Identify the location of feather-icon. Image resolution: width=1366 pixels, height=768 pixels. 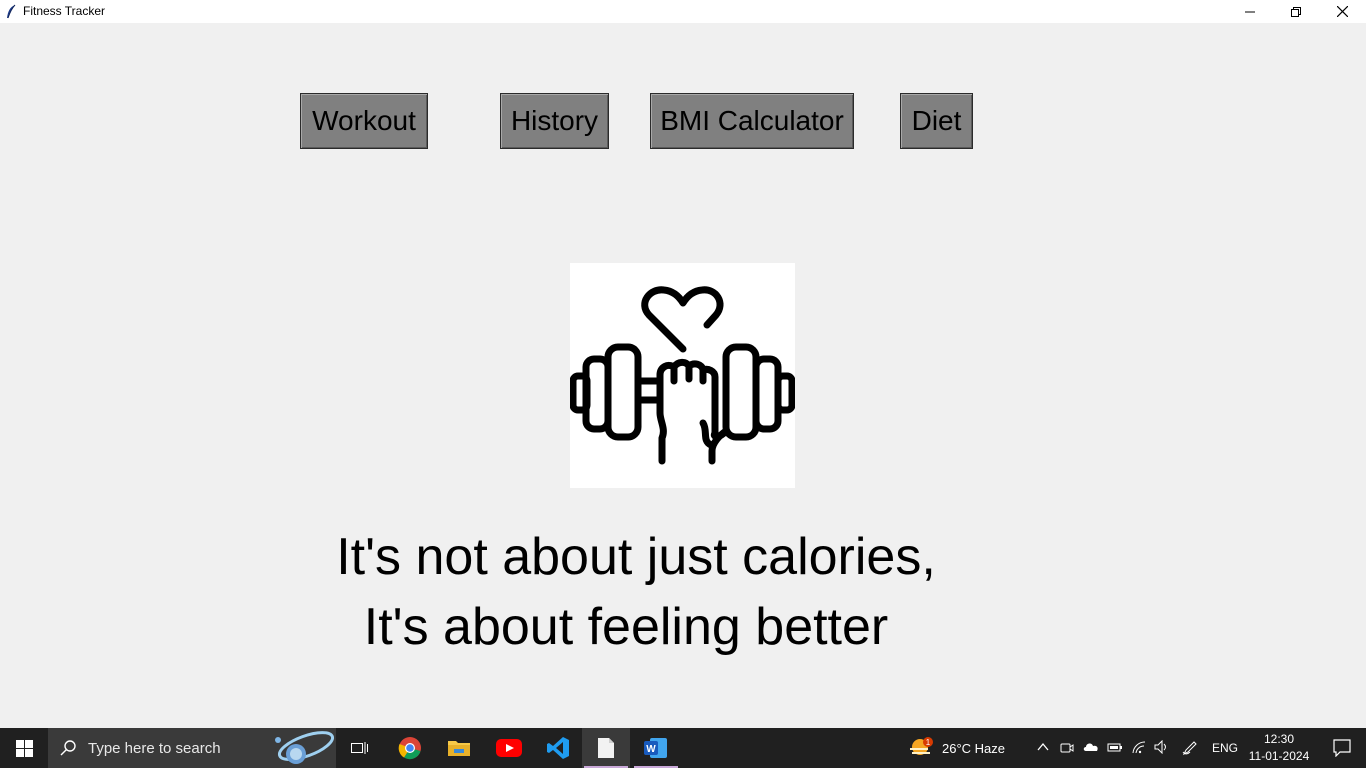
(11, 11).